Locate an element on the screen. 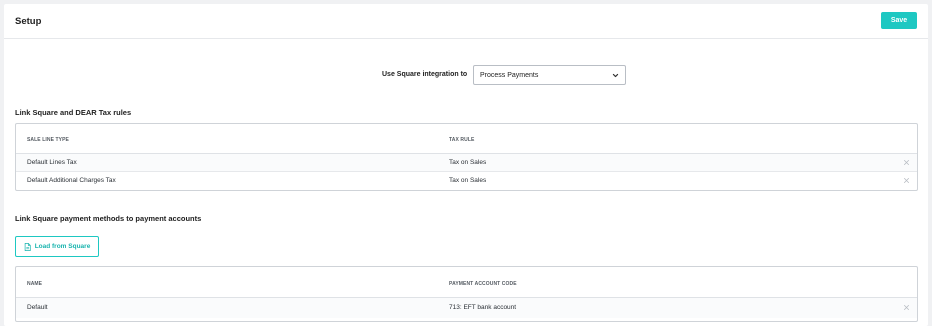 The width and height of the screenshot is (932, 326). payment-account-cell: 713: EFT bank account is located at coordinates (482, 307).